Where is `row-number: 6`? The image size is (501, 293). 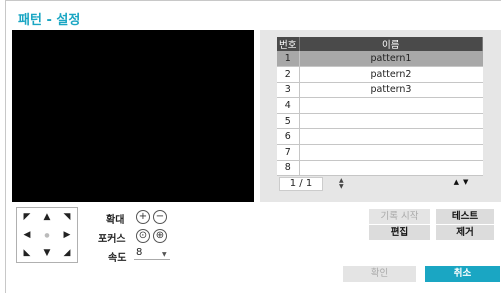 row-number: 6 is located at coordinates (288, 137).